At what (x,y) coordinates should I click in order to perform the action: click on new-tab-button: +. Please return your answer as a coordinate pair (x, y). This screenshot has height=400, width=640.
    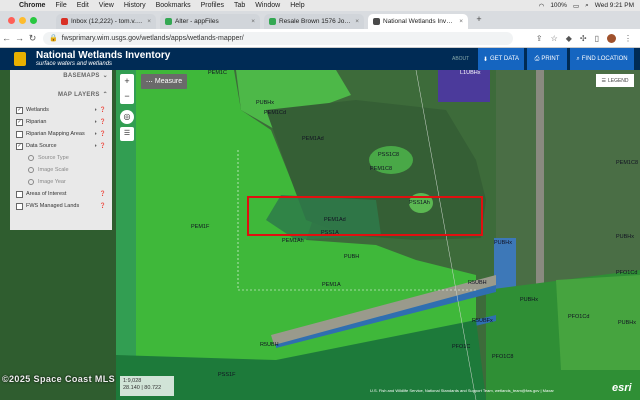
    Looking at the image, I should click on (479, 21).